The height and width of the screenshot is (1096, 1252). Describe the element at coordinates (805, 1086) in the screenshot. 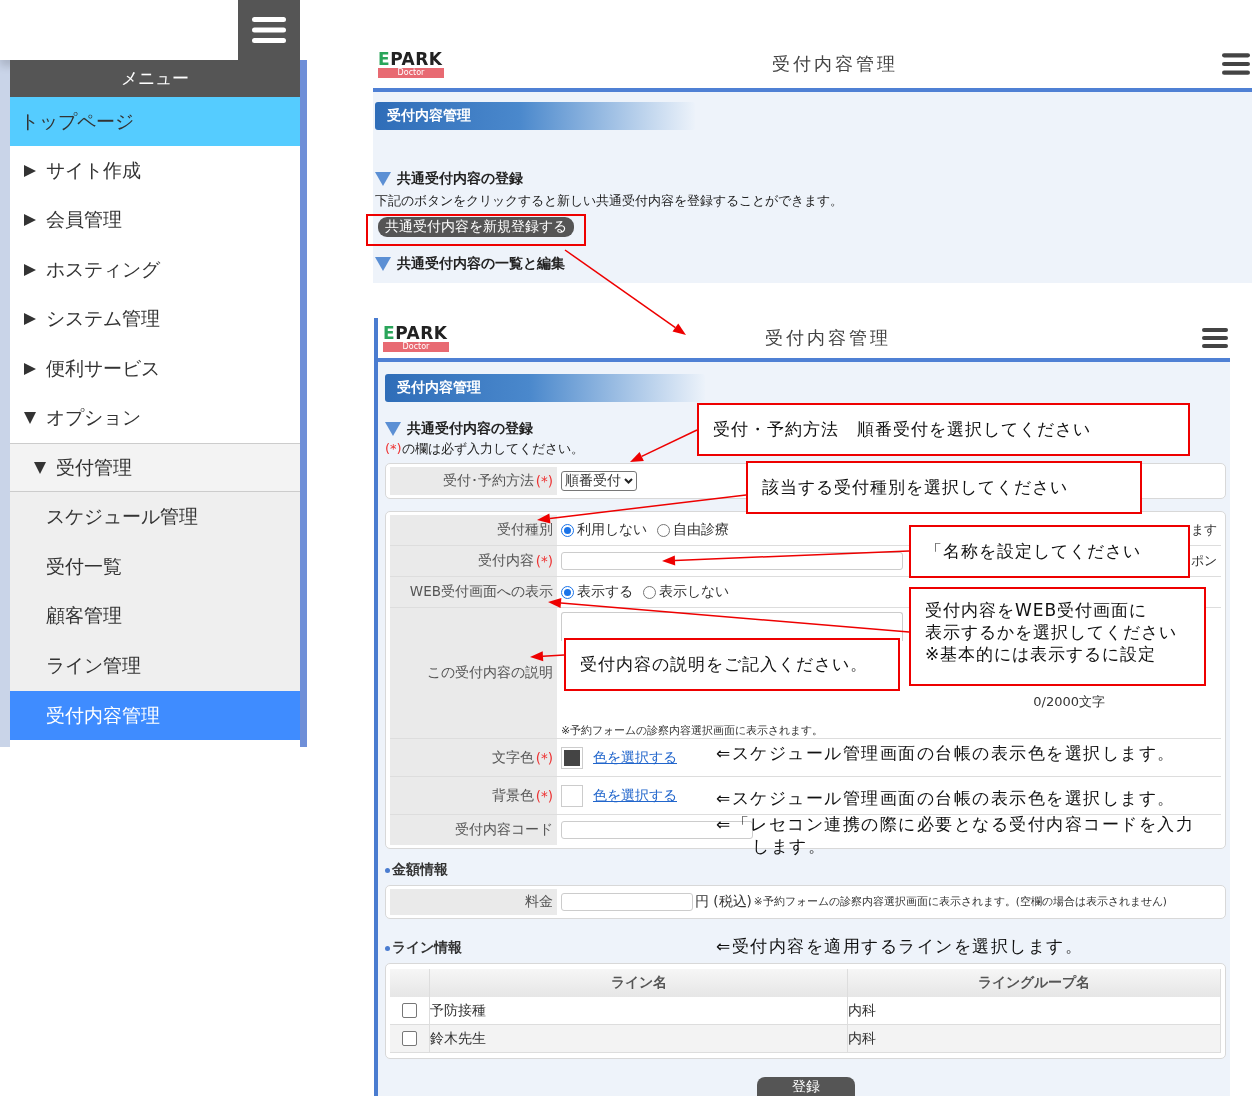

I see `register-button: 登録` at that location.